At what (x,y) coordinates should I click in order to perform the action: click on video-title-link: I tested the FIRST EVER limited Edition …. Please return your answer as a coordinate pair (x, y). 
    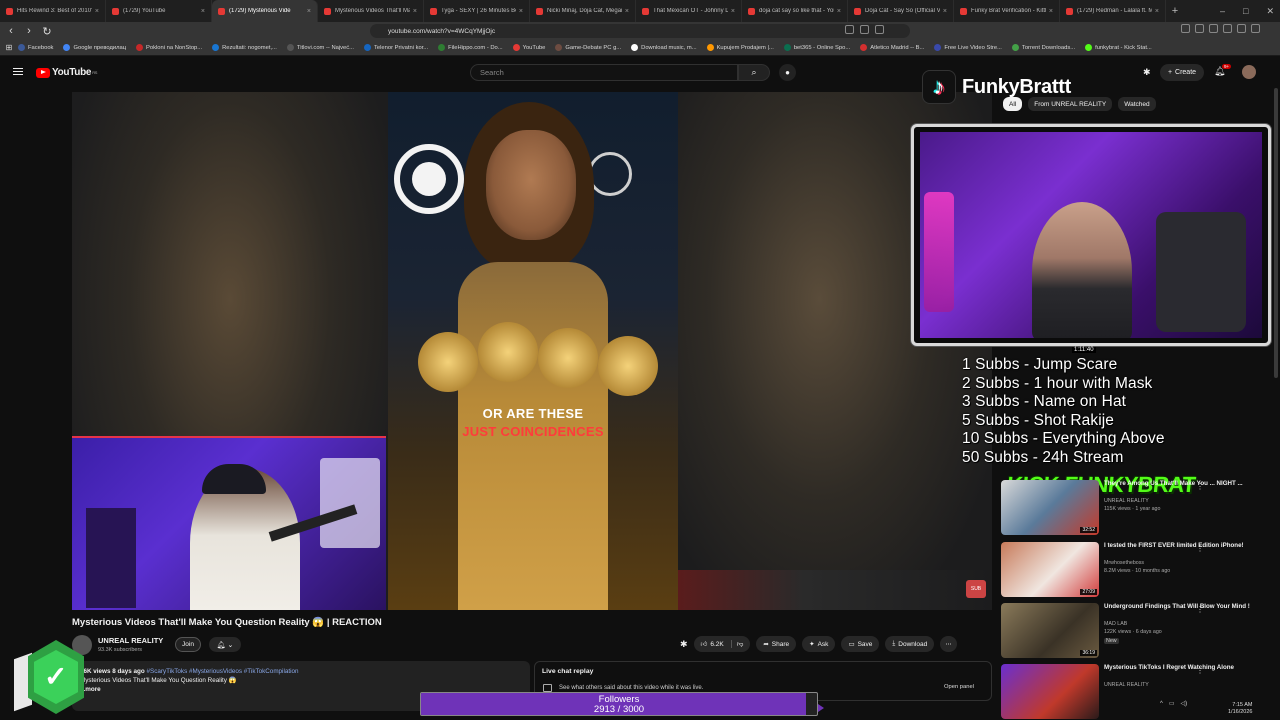
    Looking at the image, I should click on (1179, 546).